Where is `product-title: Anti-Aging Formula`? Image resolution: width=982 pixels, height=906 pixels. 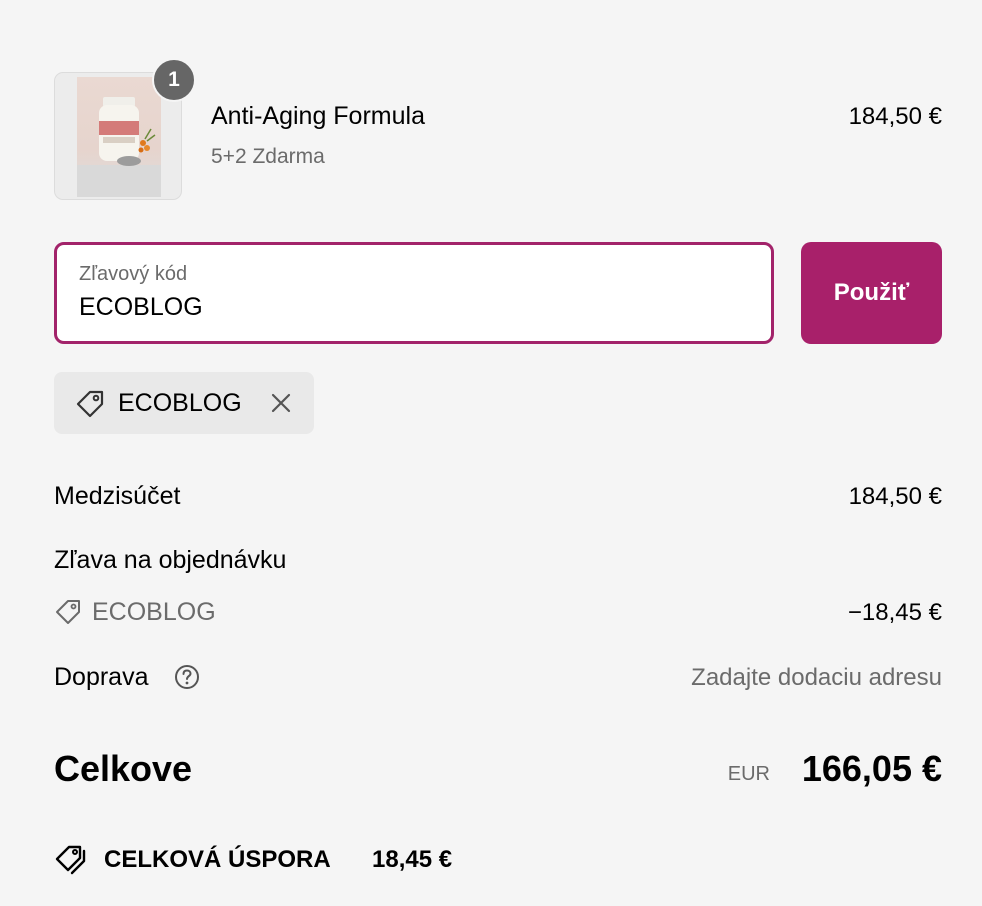
product-title: Anti-Aging Formula is located at coordinates (318, 116).